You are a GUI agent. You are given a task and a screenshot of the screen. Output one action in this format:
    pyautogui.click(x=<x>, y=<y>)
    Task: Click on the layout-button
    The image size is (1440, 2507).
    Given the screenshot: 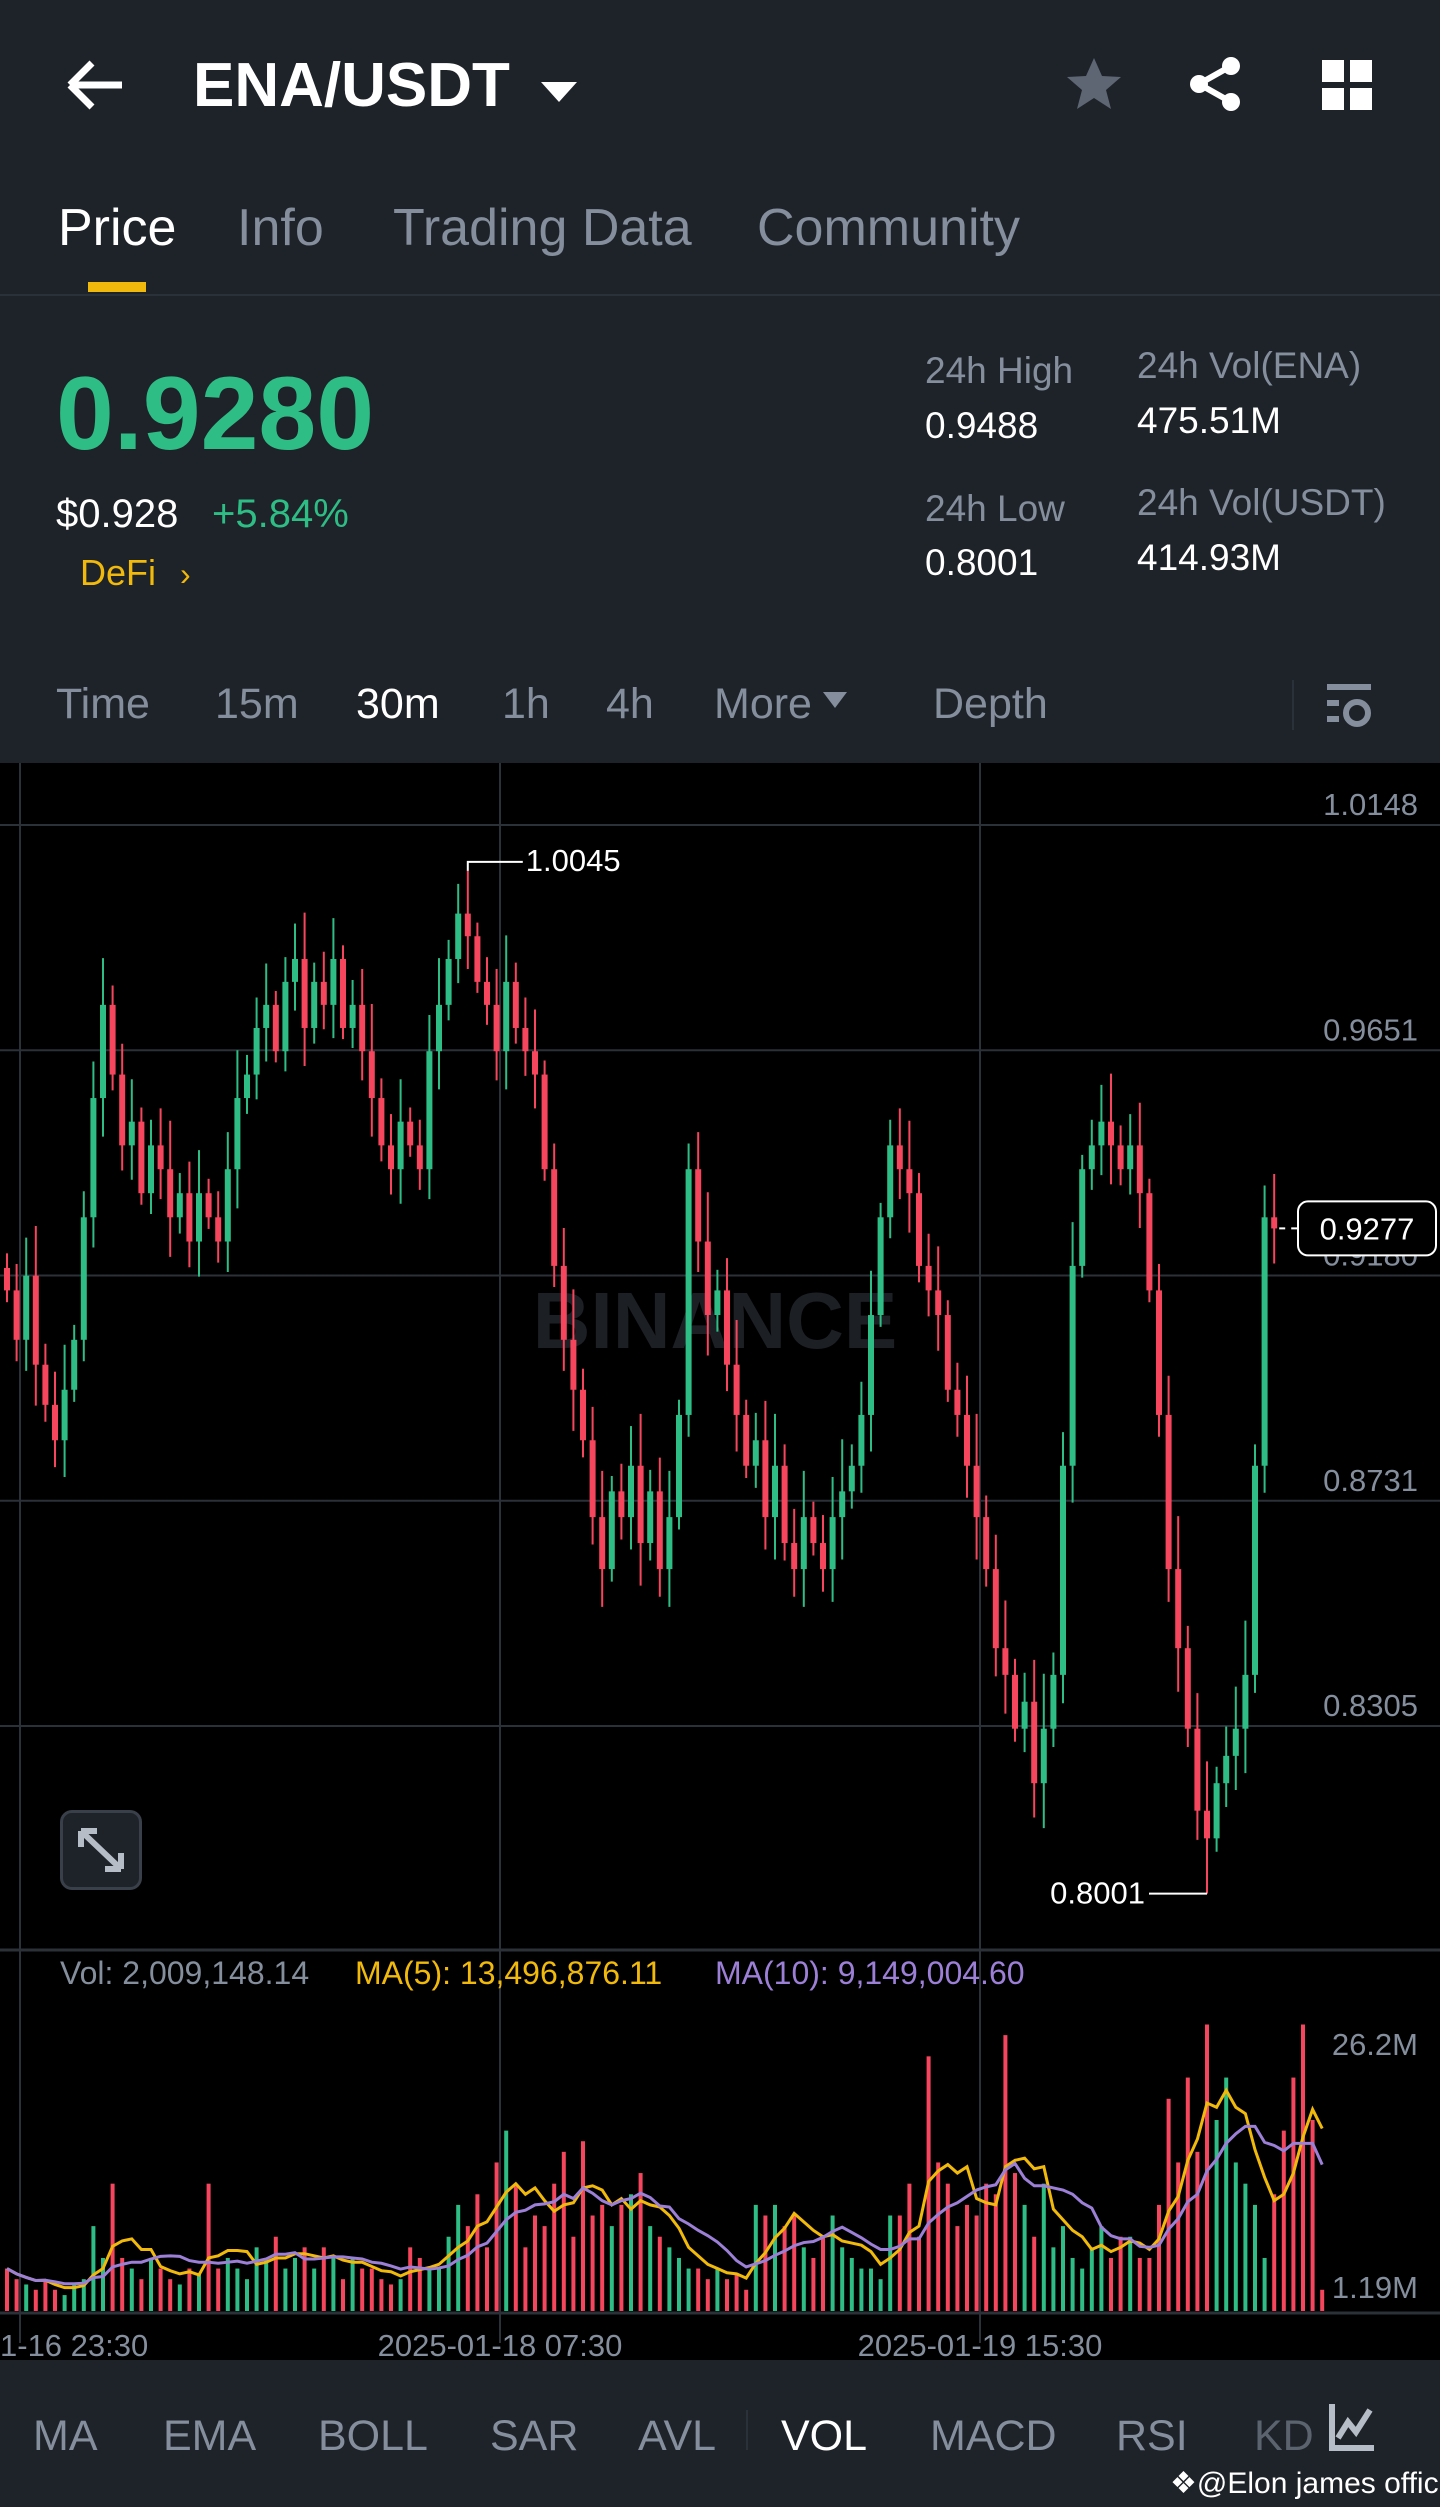 What is the action you would take?
    pyautogui.click(x=1347, y=87)
    